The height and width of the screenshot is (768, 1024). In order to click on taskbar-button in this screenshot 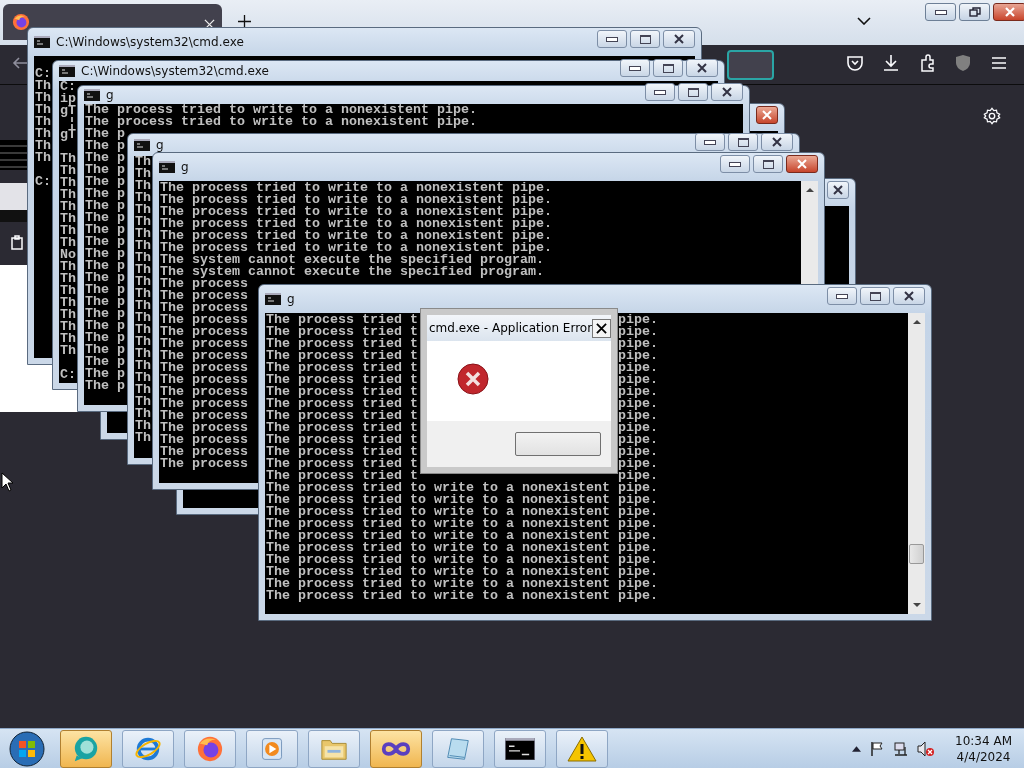, I will do `click(520, 748)`.